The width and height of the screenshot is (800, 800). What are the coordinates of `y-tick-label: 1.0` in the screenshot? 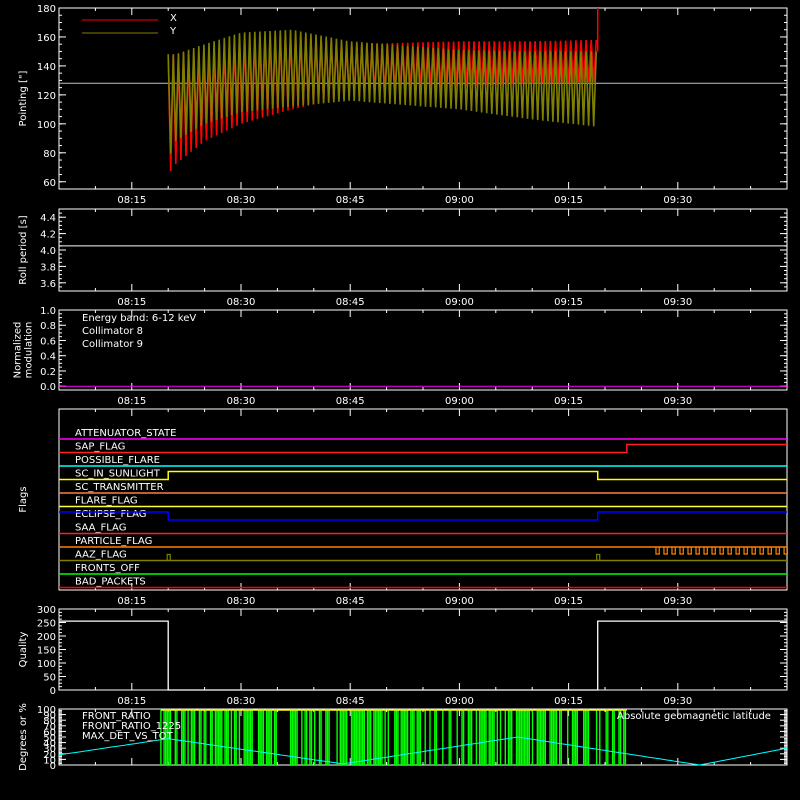 It's located at (48, 311).